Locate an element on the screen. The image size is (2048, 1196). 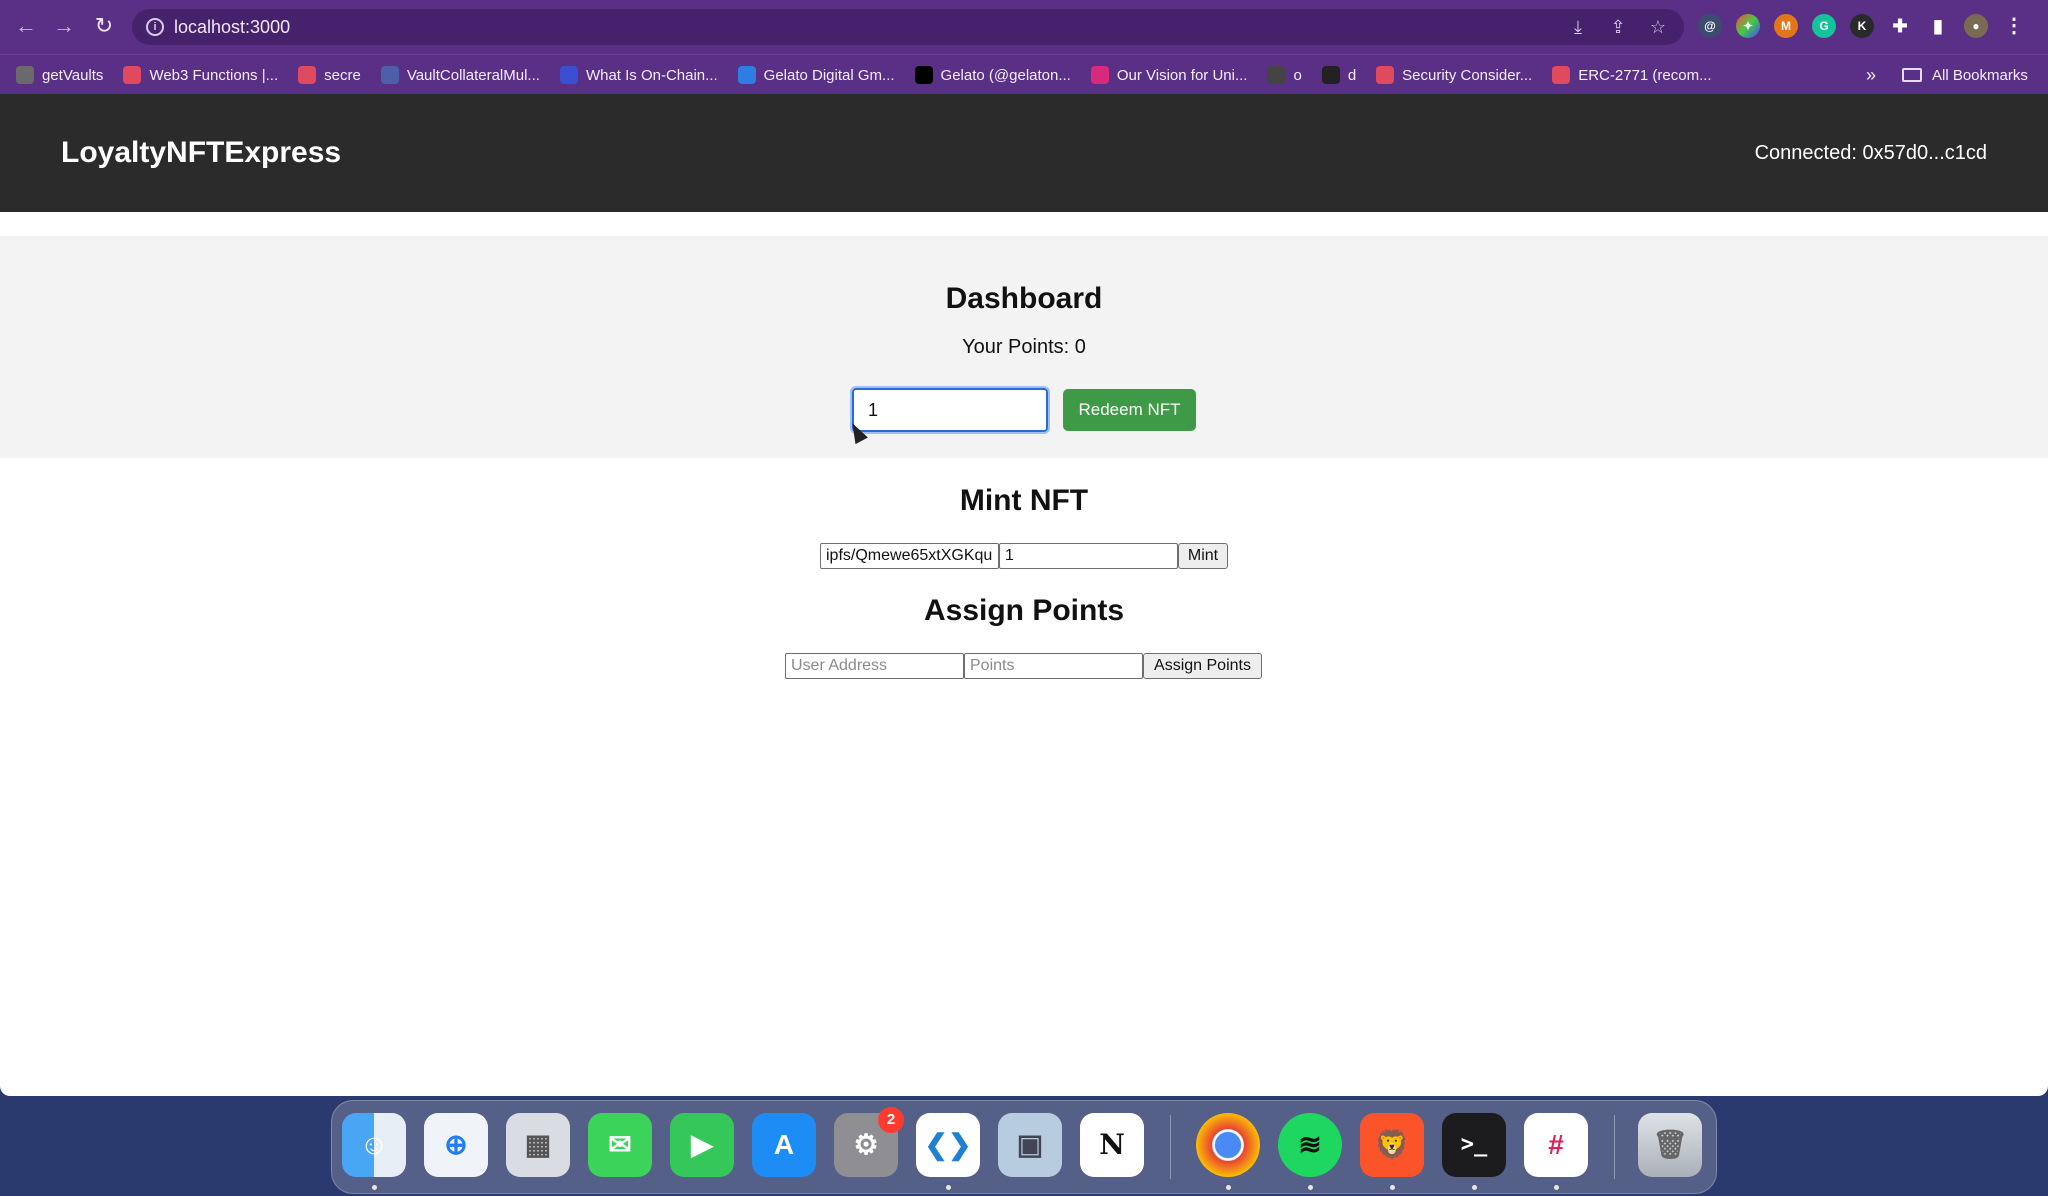
metamask-icon: M is located at coordinates (1786, 26).